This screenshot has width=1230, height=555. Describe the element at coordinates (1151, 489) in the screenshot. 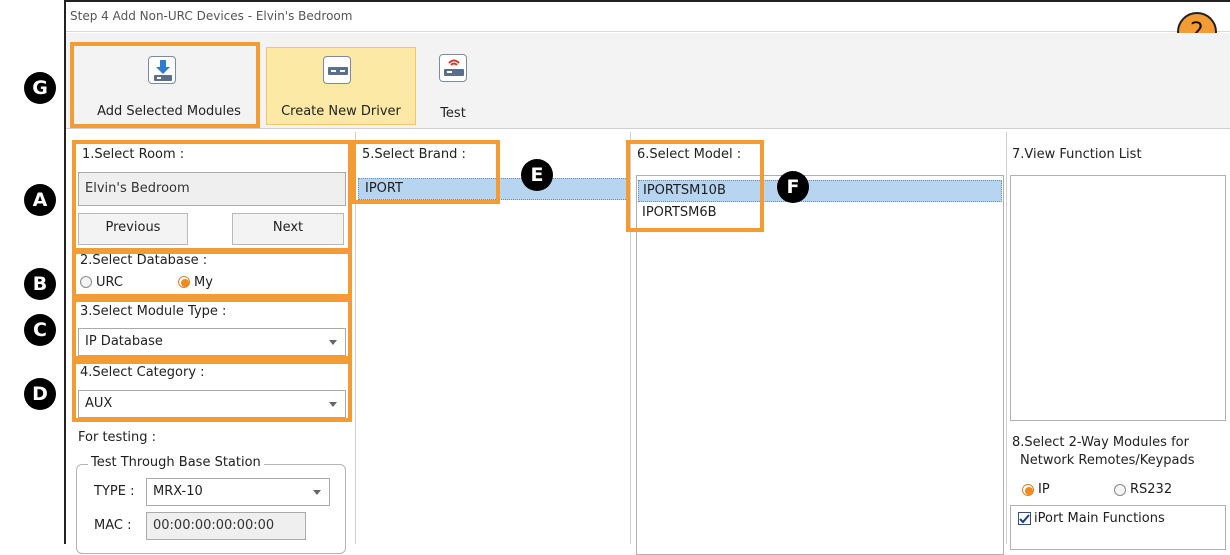

I see `two-way-radio-rs232-label: RS232` at that location.